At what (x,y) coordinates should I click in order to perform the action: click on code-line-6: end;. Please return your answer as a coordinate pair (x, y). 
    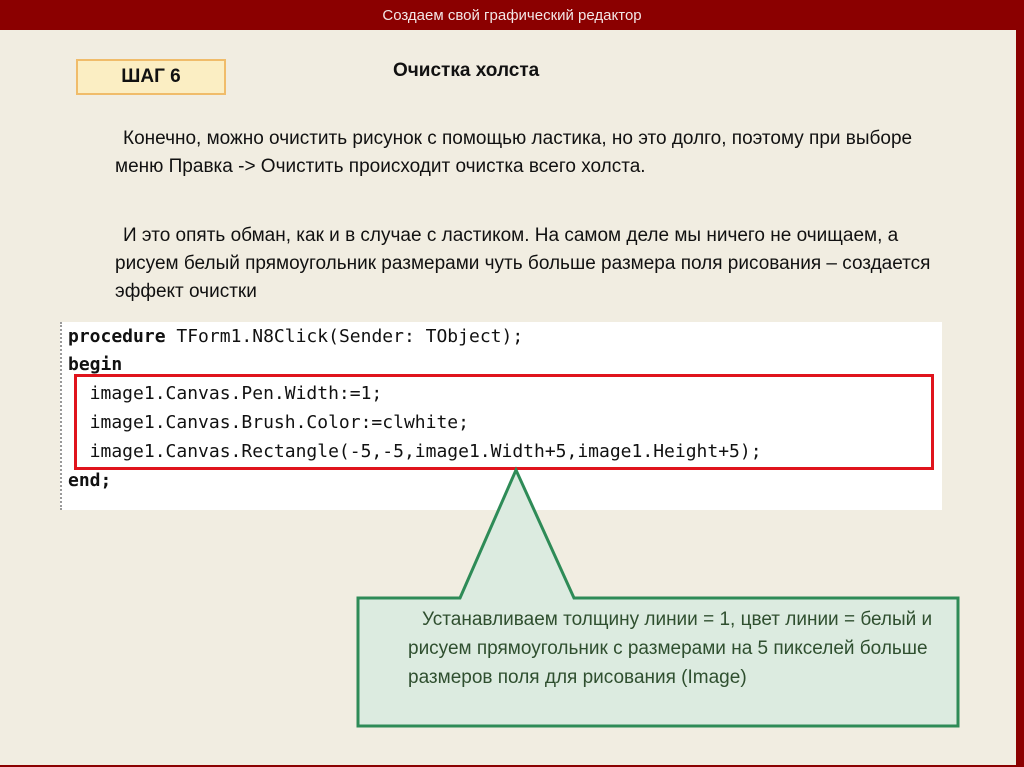
    Looking at the image, I should click on (89, 481).